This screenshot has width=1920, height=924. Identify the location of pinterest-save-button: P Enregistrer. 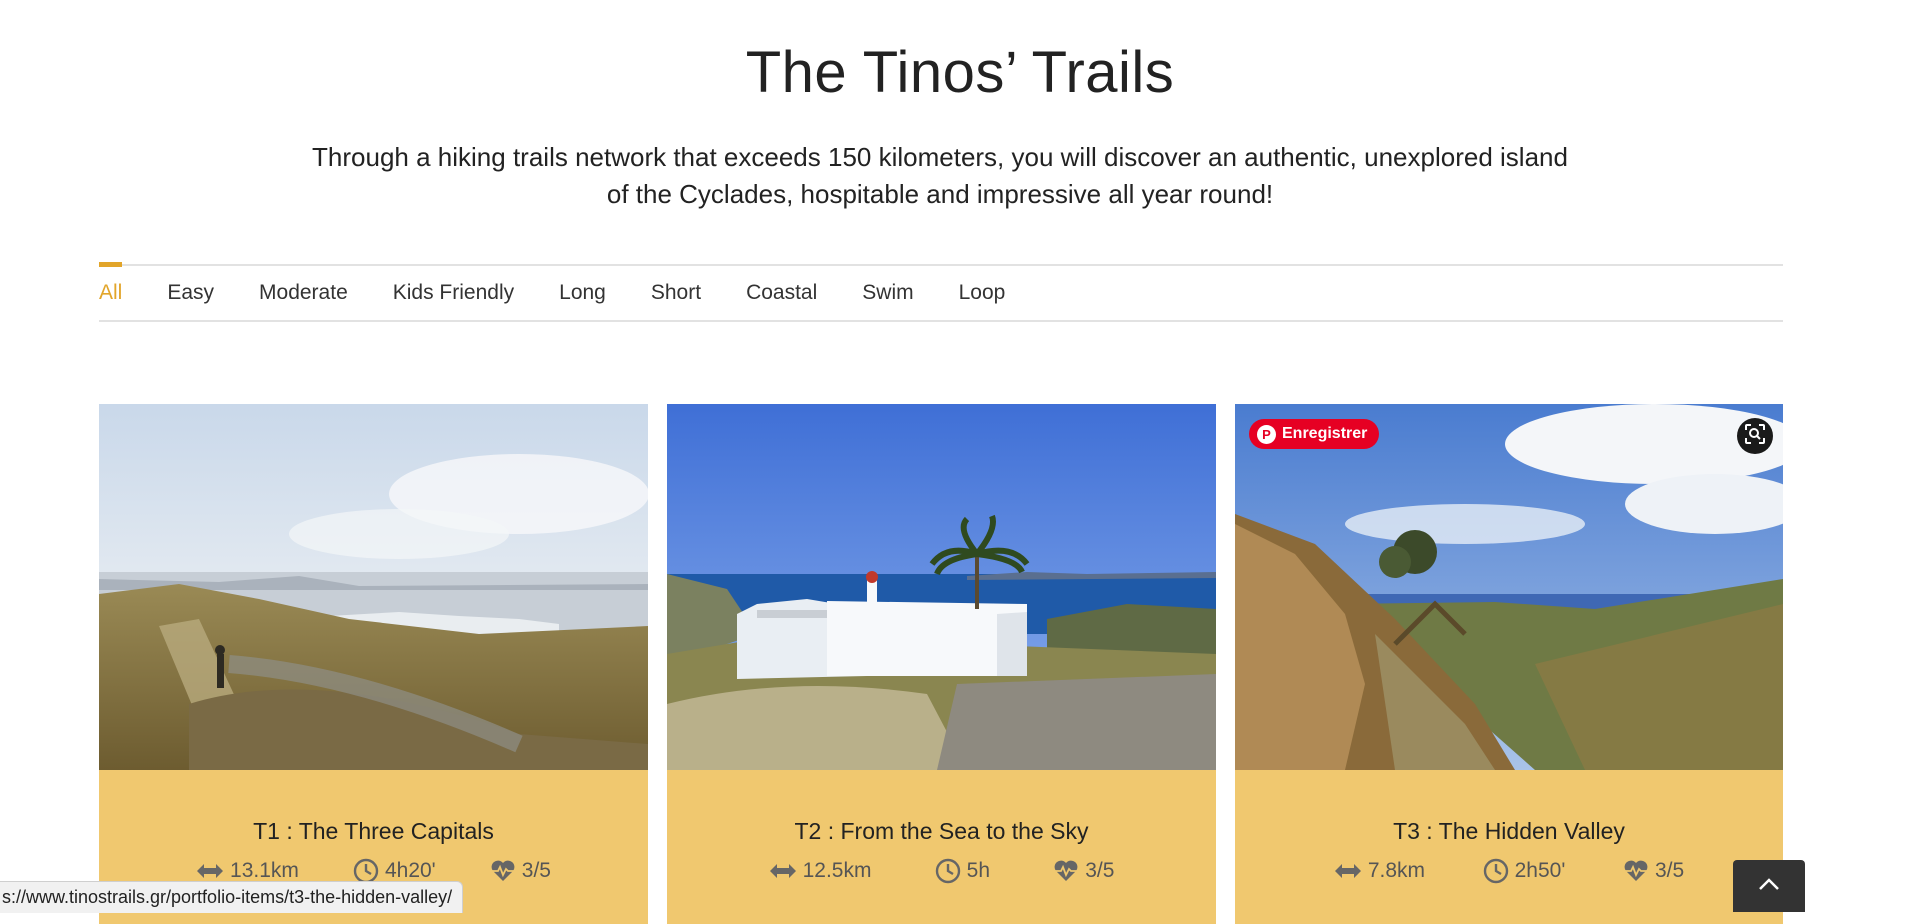
(1314, 434).